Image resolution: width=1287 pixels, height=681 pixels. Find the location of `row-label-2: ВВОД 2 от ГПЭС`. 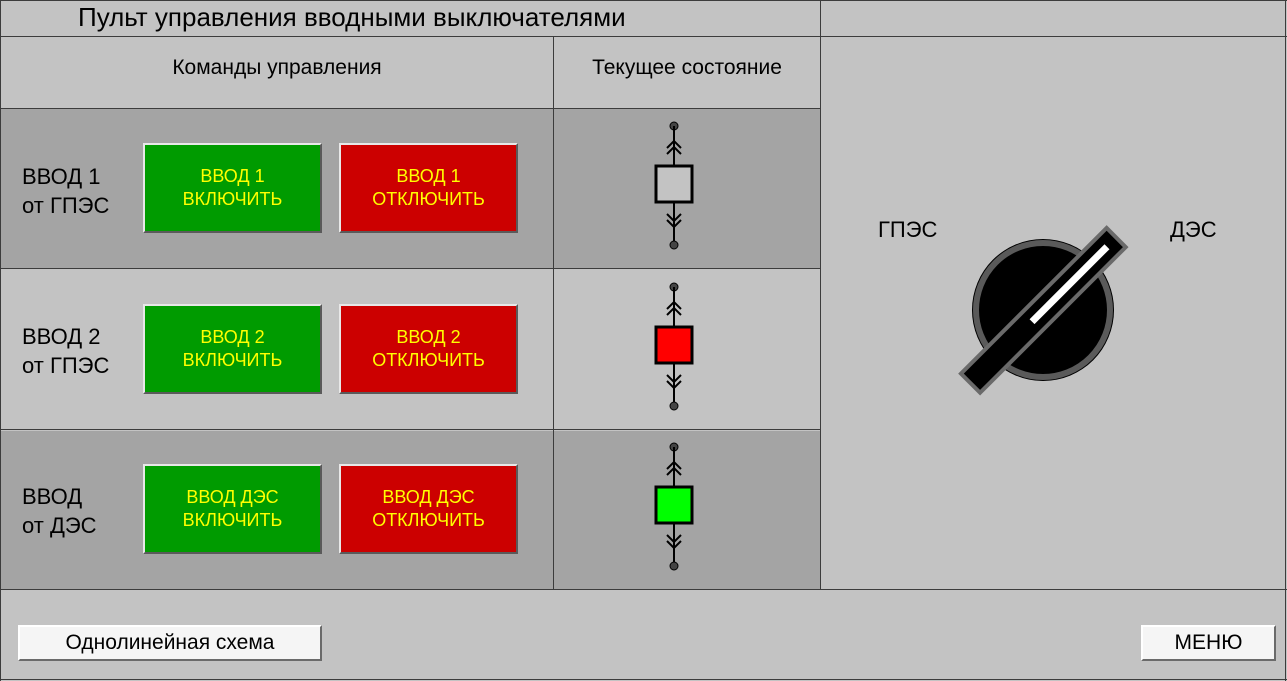

row-label-2: ВВОД 2 от ГПЭС is located at coordinates (65, 351).